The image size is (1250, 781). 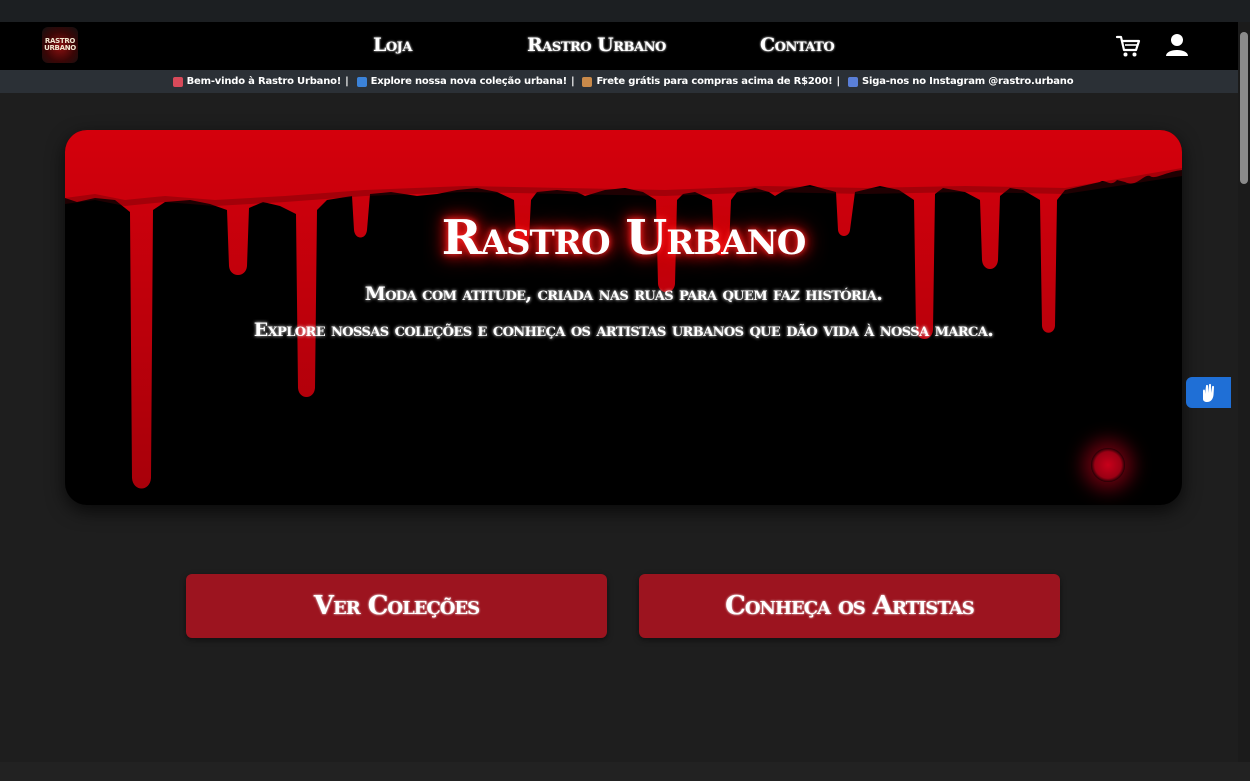 I want to click on navbar: RASTRO URBANO Loja Rastro Urbano Contato, so click(x=619, y=46).